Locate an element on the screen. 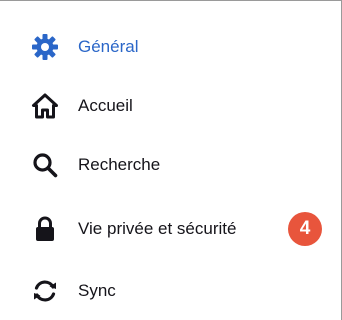  notification-badge: 4 is located at coordinates (305, 229).